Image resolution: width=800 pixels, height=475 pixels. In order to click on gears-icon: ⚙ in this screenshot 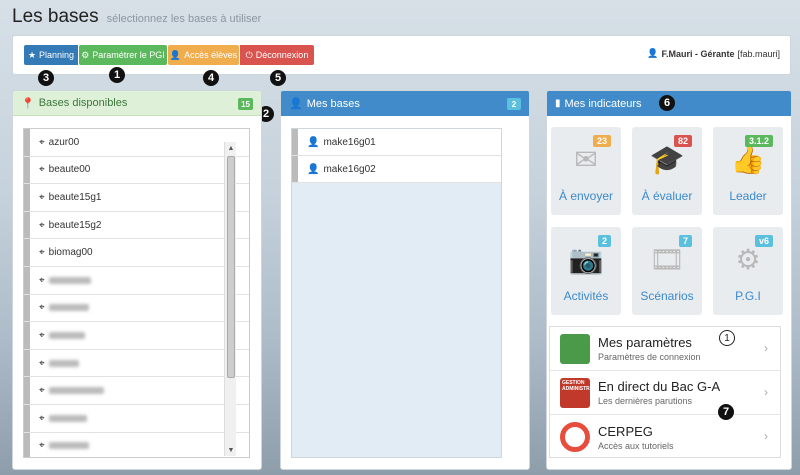, I will do `click(748, 259)`.